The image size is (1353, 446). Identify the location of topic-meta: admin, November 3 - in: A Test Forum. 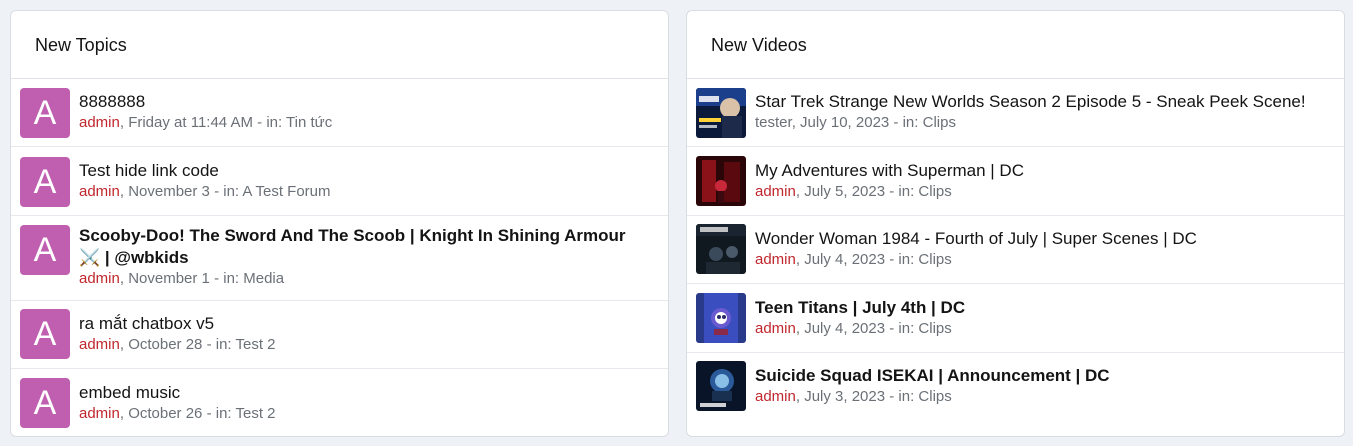
(363, 192).